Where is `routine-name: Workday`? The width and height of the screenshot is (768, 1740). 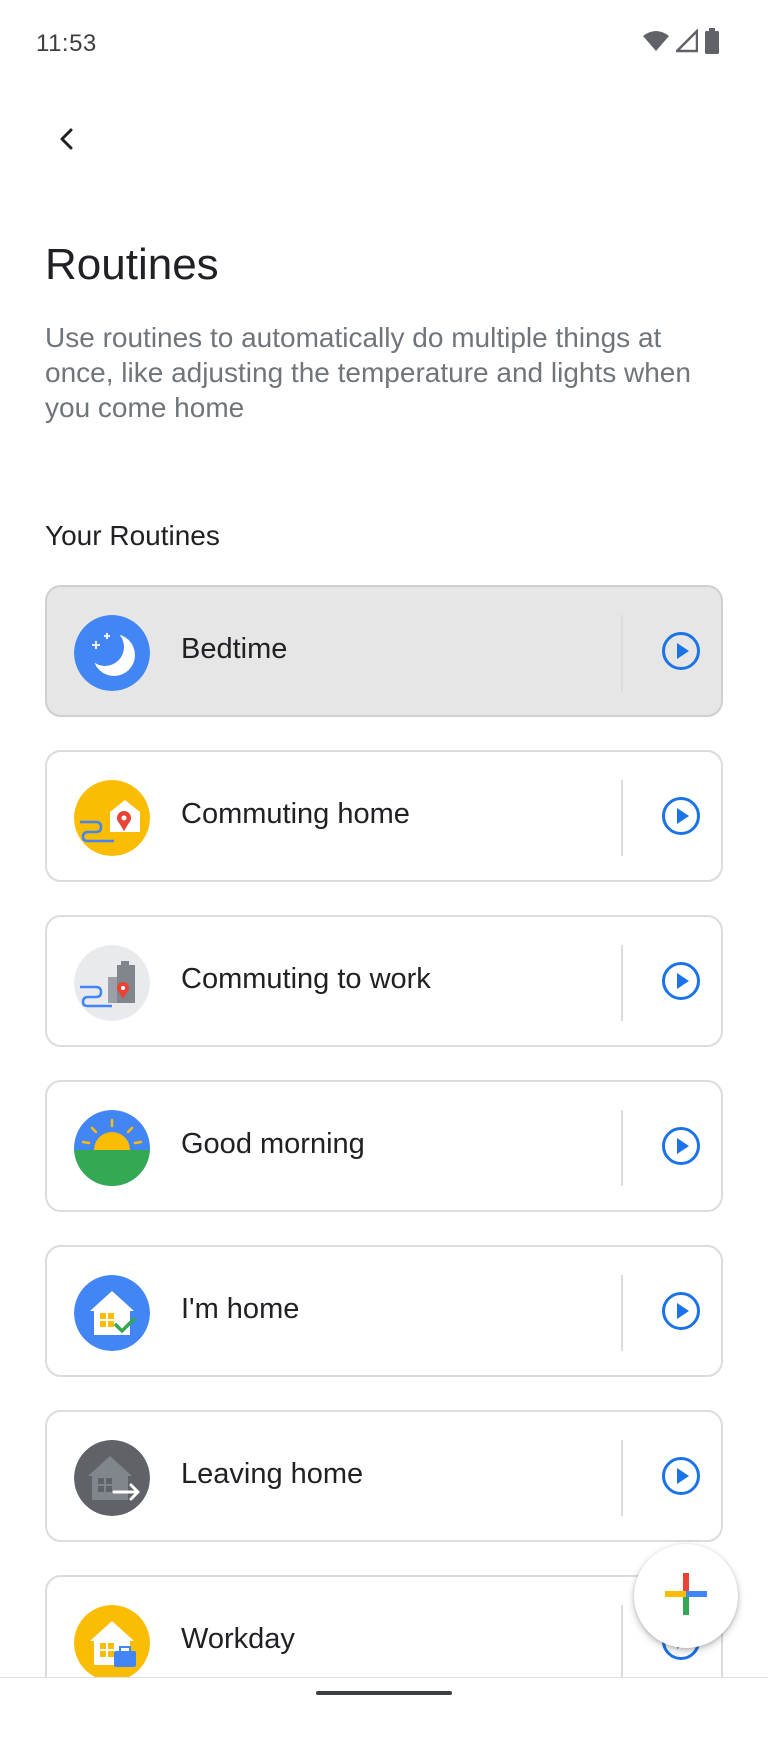
routine-name: Workday is located at coordinates (238, 1639).